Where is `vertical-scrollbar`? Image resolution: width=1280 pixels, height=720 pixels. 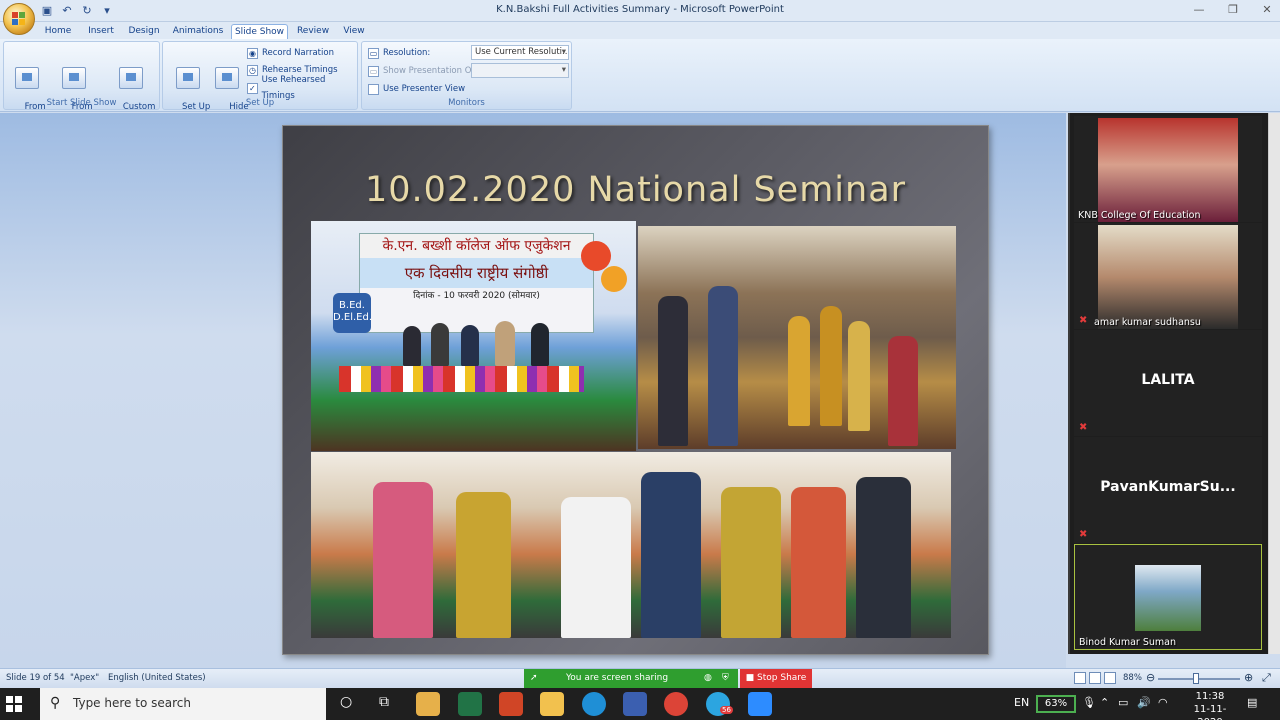
vertical-scrollbar is located at coordinates (1274, 383).